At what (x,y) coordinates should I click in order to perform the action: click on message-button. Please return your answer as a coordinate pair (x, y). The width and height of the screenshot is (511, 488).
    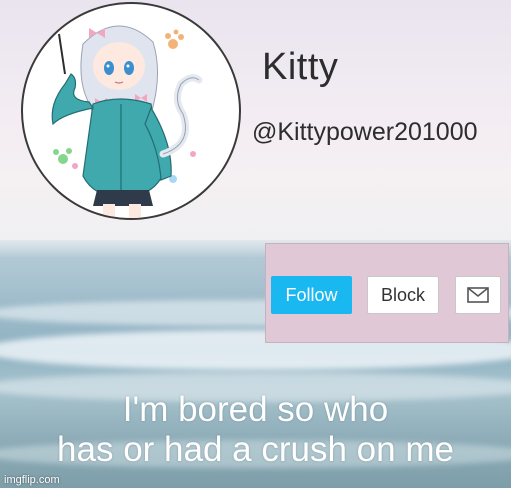
    Looking at the image, I should click on (478, 295).